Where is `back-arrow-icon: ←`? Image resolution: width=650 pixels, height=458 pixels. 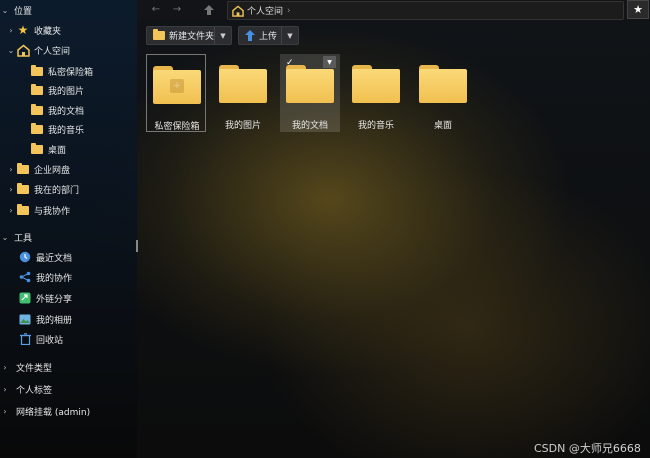 back-arrow-icon: ← is located at coordinates (156, 9).